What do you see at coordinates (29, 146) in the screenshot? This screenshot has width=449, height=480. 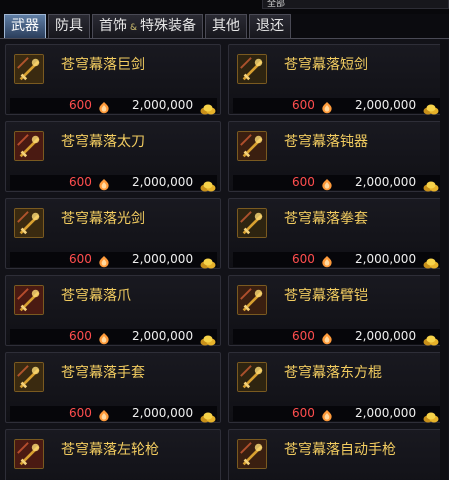 I see `katana-icon` at bounding box center [29, 146].